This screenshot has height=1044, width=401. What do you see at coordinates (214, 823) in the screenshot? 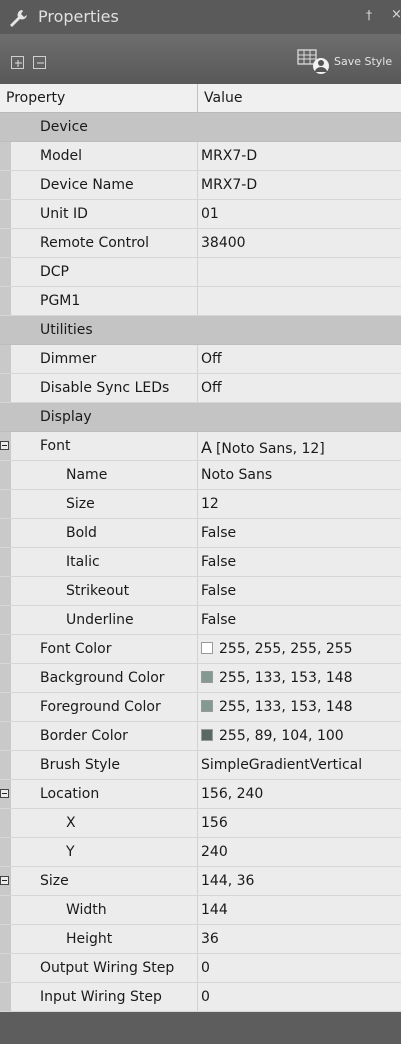
I see `property-value: 156` at bounding box center [214, 823].